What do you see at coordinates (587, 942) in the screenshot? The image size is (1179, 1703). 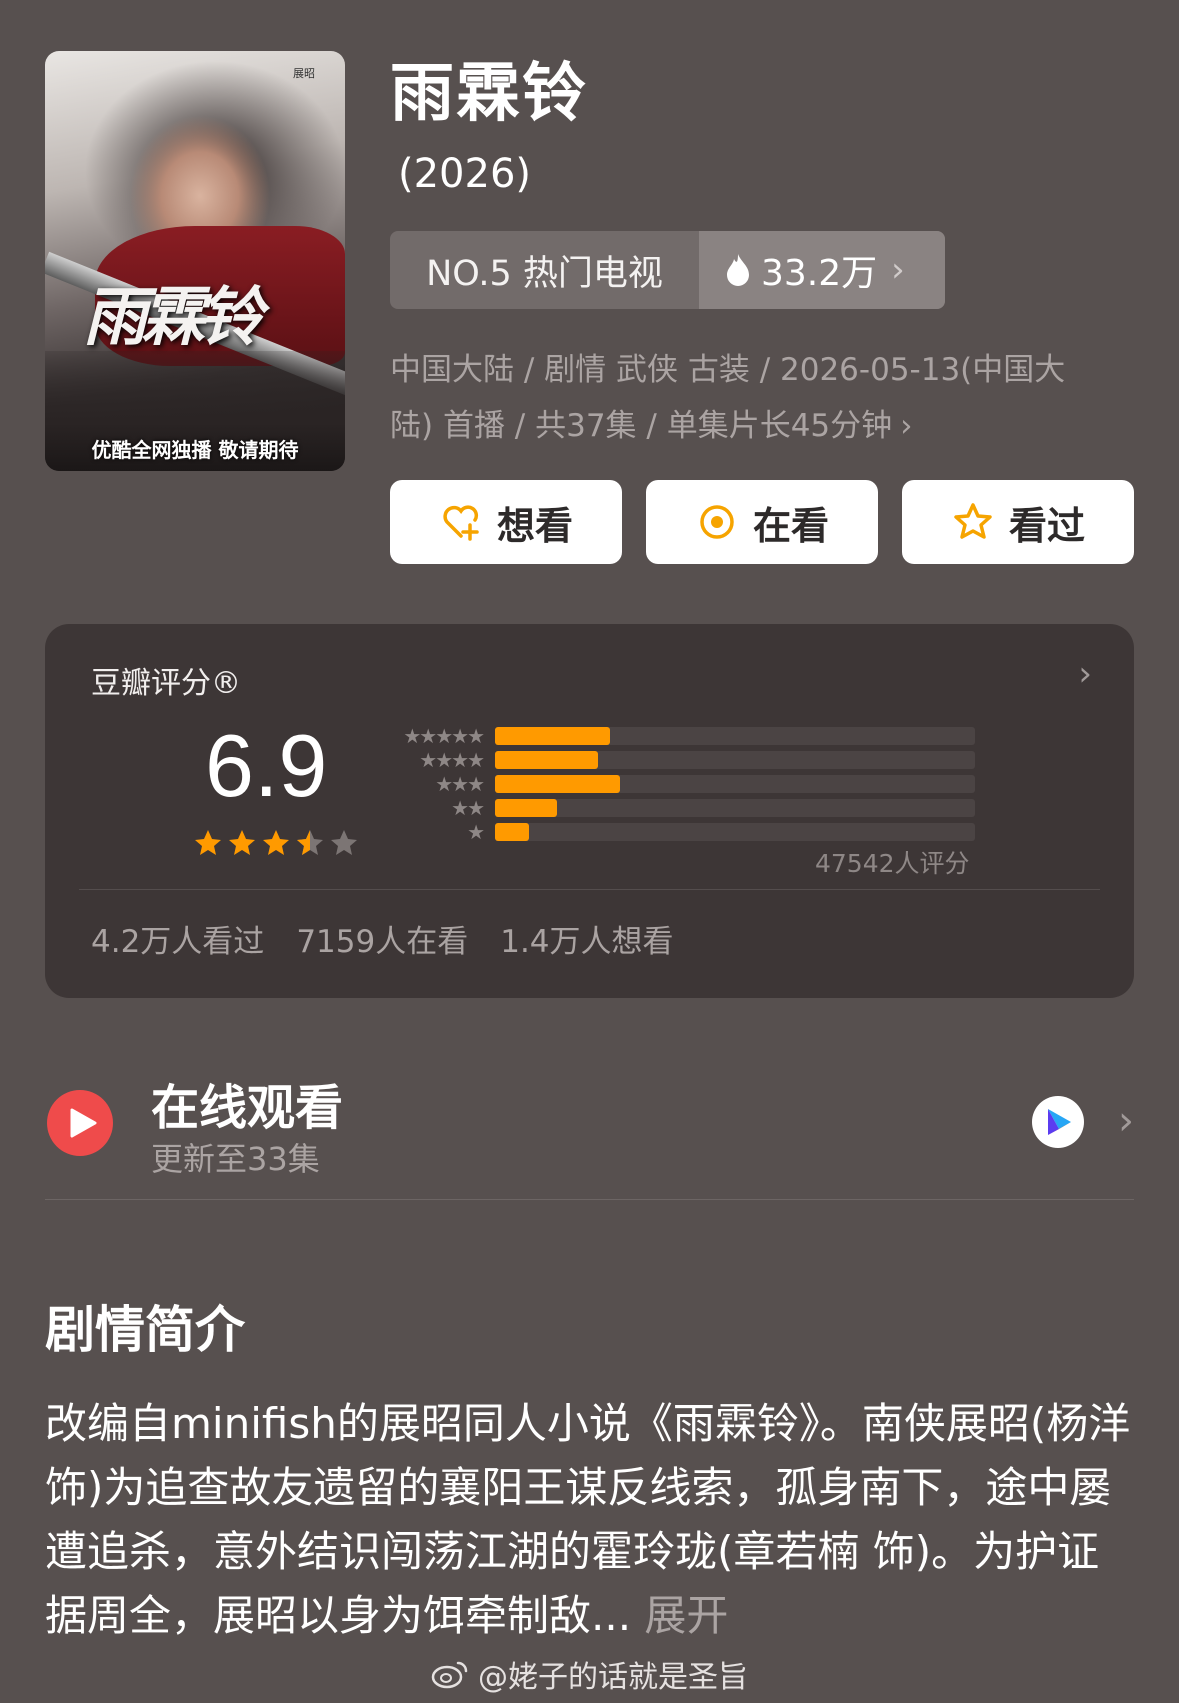 I see `want-count: 1.4万人想看` at bounding box center [587, 942].